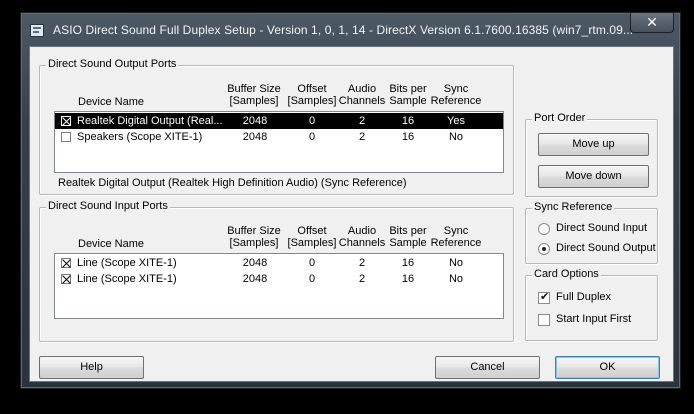 This screenshot has width=694, height=414. I want to click on start-input-first-checkbox, so click(544, 320).